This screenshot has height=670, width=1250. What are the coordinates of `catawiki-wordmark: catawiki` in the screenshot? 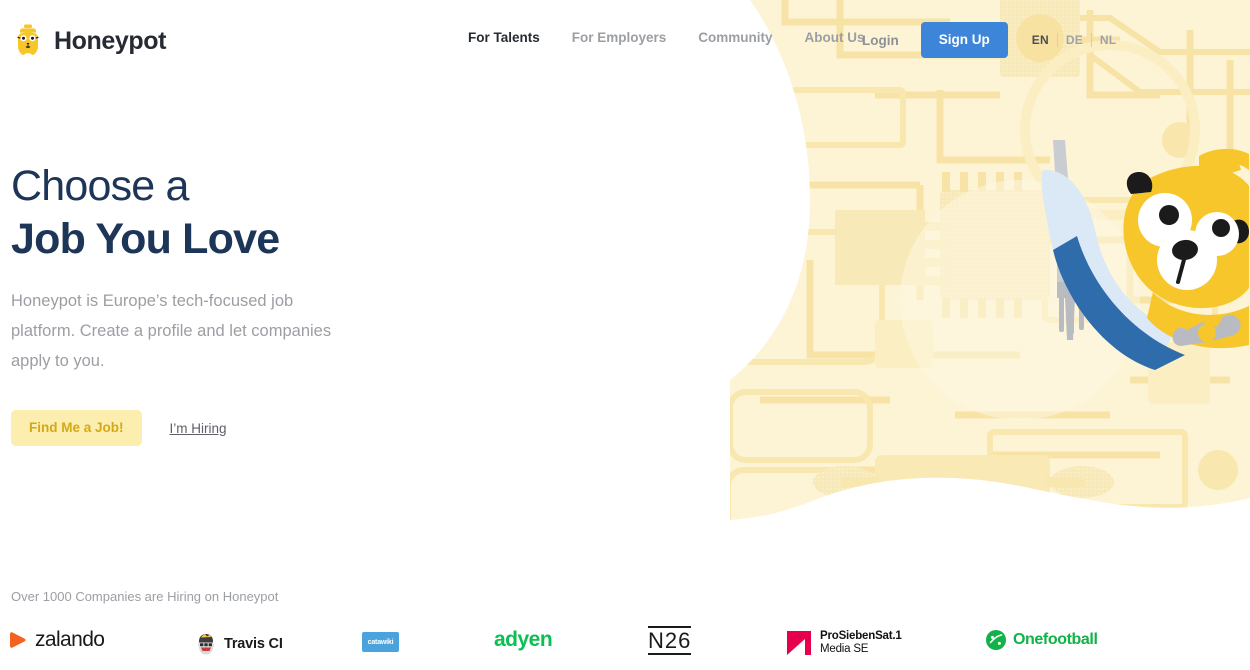 It's located at (380, 642).